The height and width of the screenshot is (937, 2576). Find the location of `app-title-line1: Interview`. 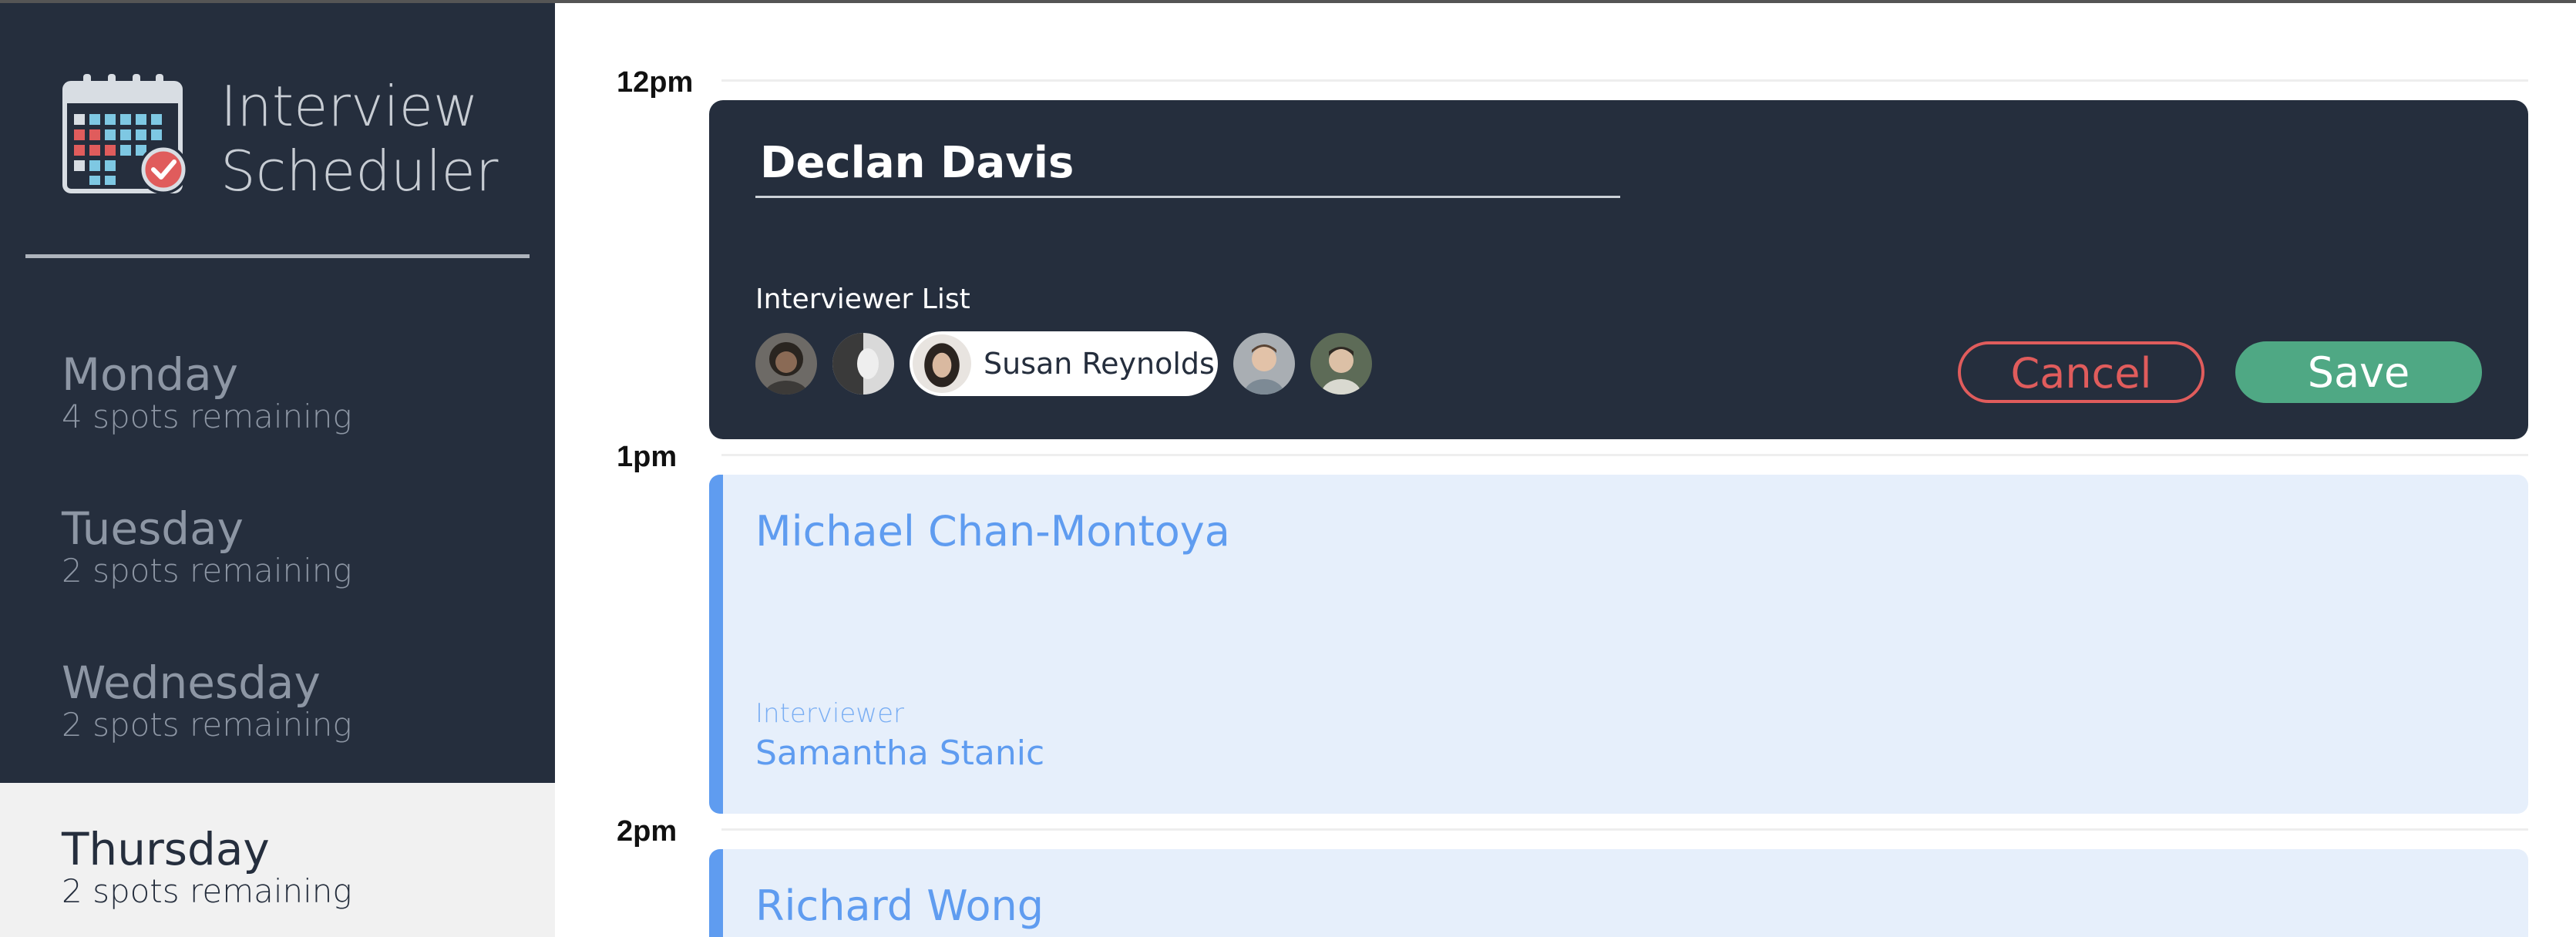

app-title-line1: Interview is located at coordinates (349, 106).